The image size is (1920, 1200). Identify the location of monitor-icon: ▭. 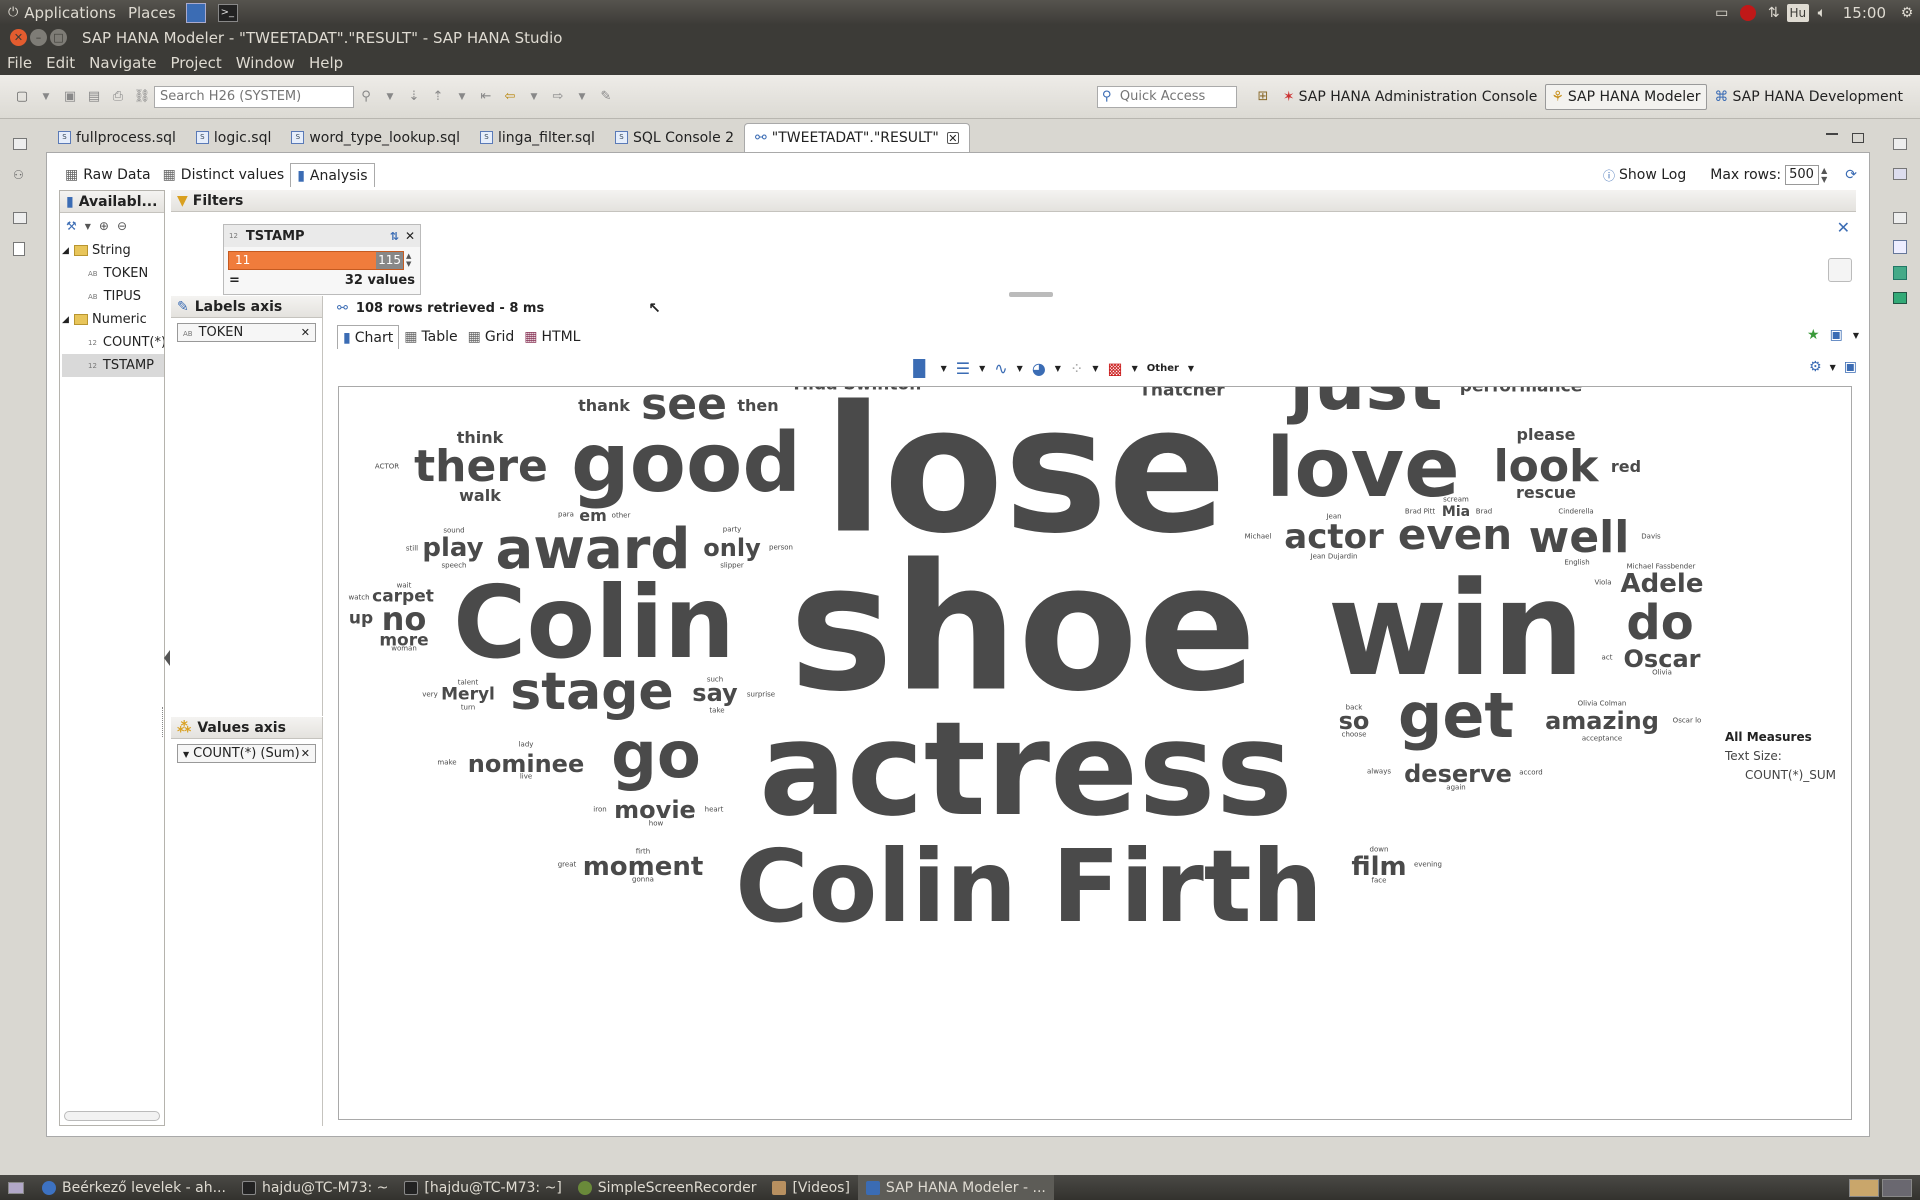
(1722, 13).